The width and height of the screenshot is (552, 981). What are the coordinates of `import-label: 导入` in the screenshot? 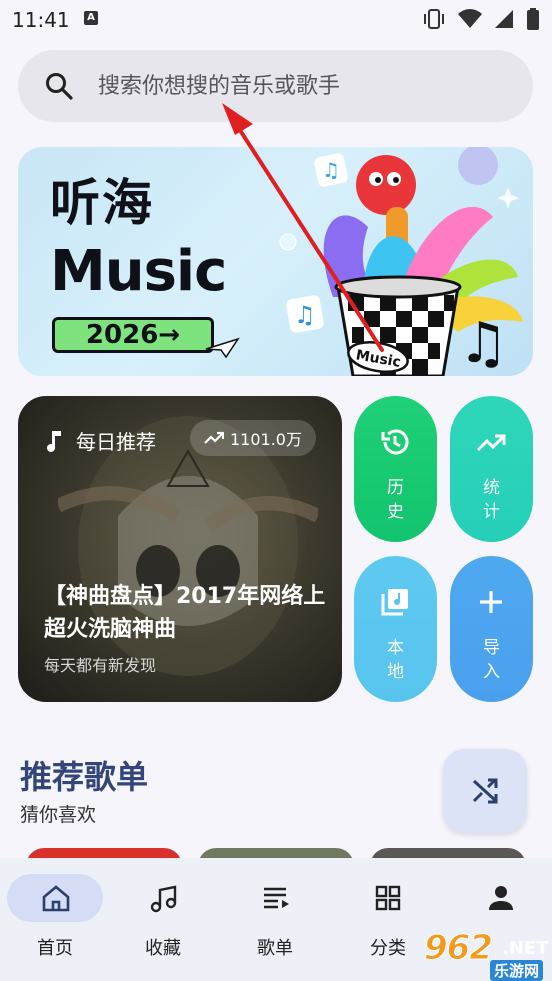 It's located at (491, 660).